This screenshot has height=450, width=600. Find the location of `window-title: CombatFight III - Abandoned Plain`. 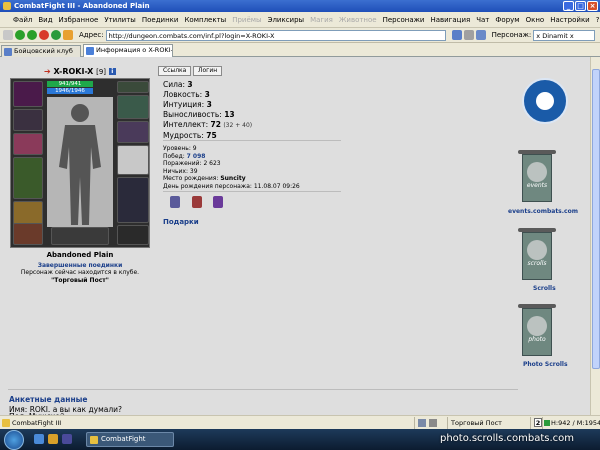

window-title: CombatFight III - Abandoned Plain is located at coordinates (82, 6).